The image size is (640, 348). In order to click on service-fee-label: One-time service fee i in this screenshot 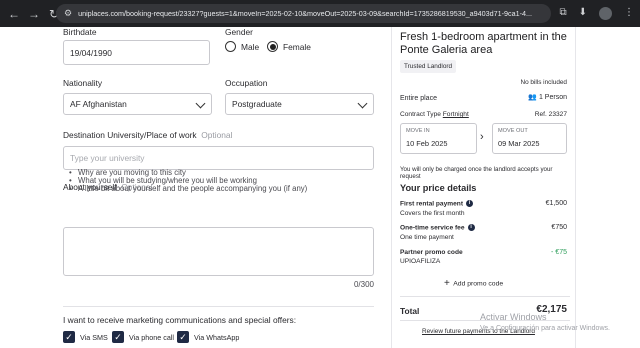, I will do `click(437, 227)`.